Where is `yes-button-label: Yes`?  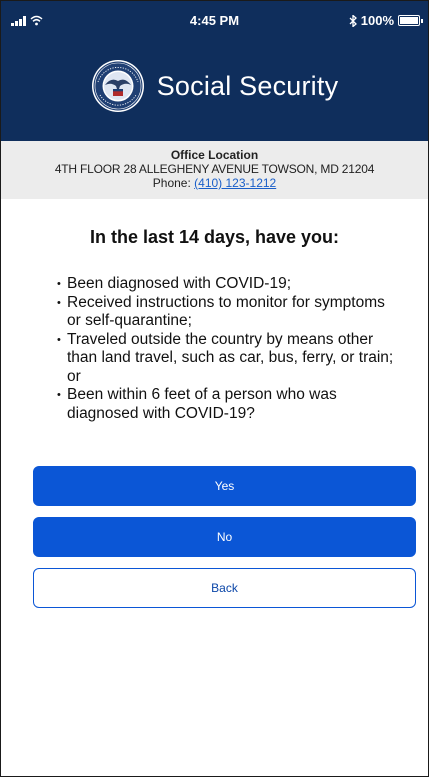 yes-button-label: Yes is located at coordinates (224, 486).